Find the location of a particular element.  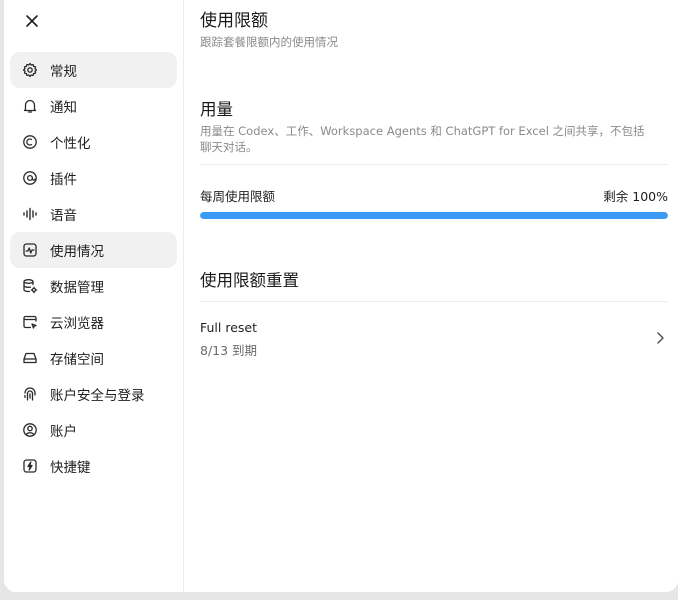

sidebar-item-storage: 存储空间 is located at coordinates (93, 358).